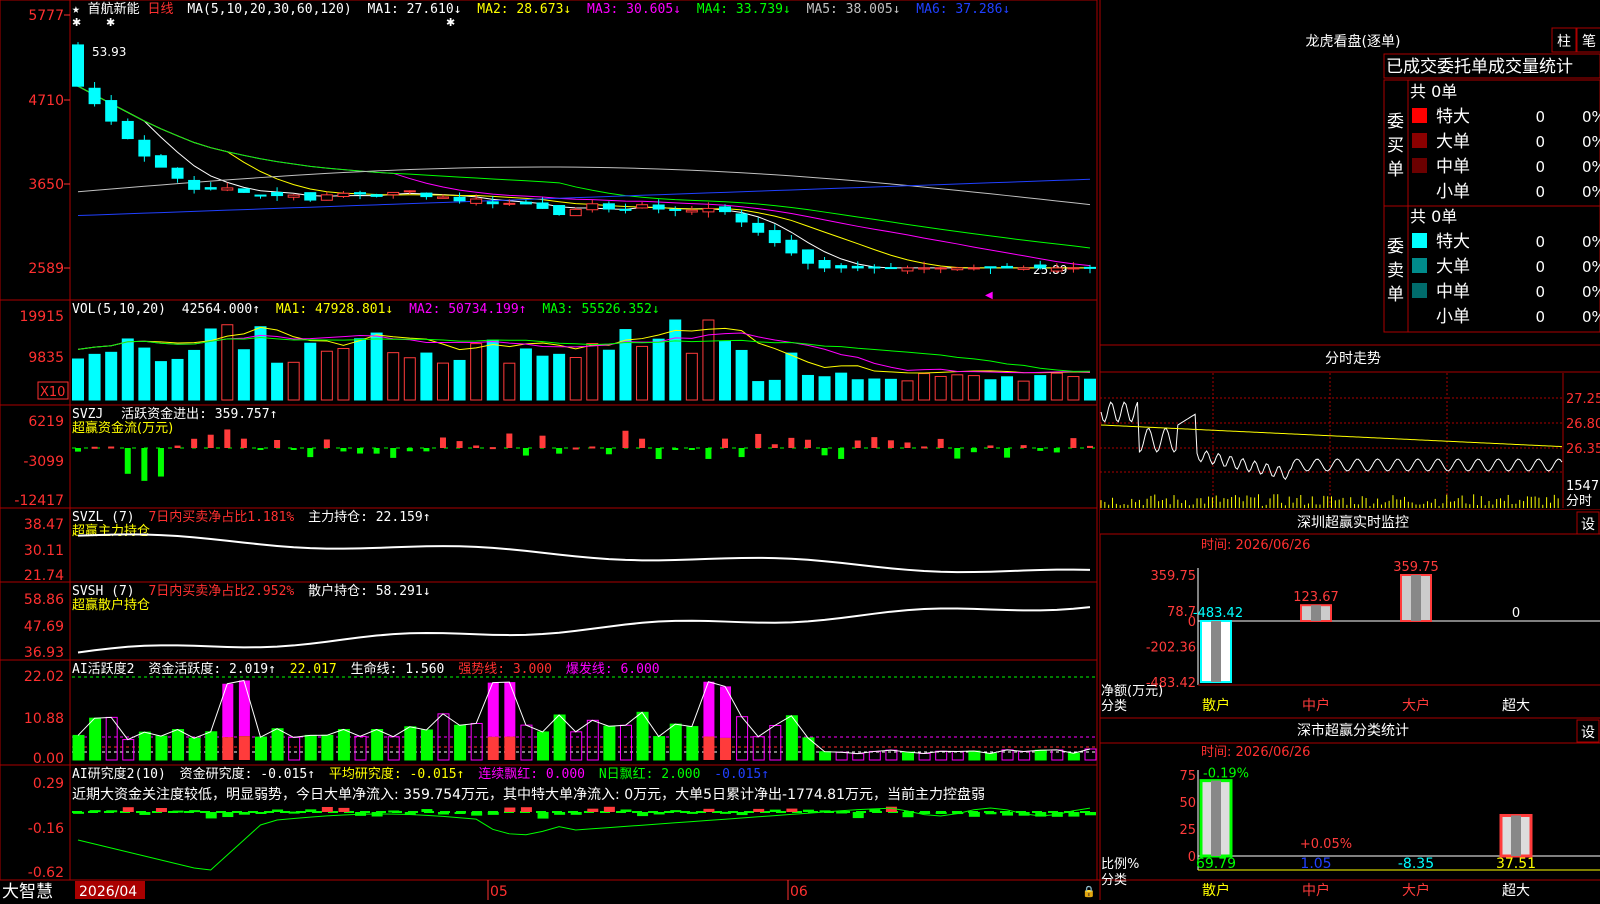 Image resolution: width=1600 pixels, height=904 pixels. Describe the element at coordinates (1583, 424) in the screenshot. I see `y-tick: 26.80` at that location.